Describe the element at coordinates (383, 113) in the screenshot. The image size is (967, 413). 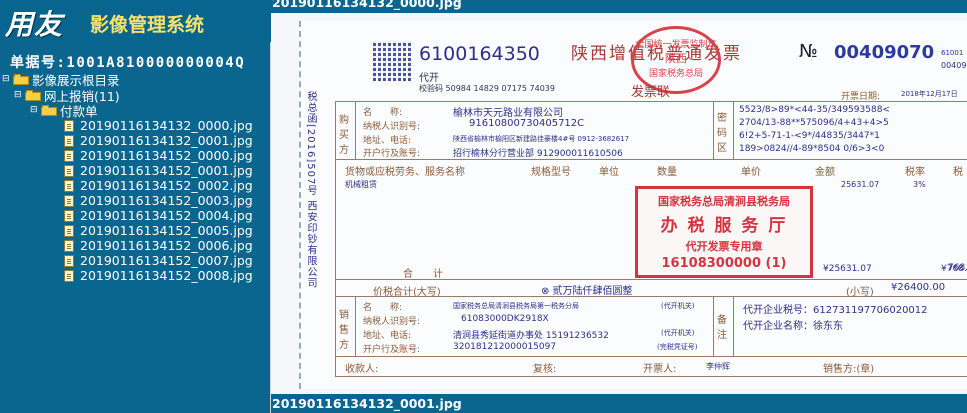
I see `buyer-name-label: 名 称:` at that location.